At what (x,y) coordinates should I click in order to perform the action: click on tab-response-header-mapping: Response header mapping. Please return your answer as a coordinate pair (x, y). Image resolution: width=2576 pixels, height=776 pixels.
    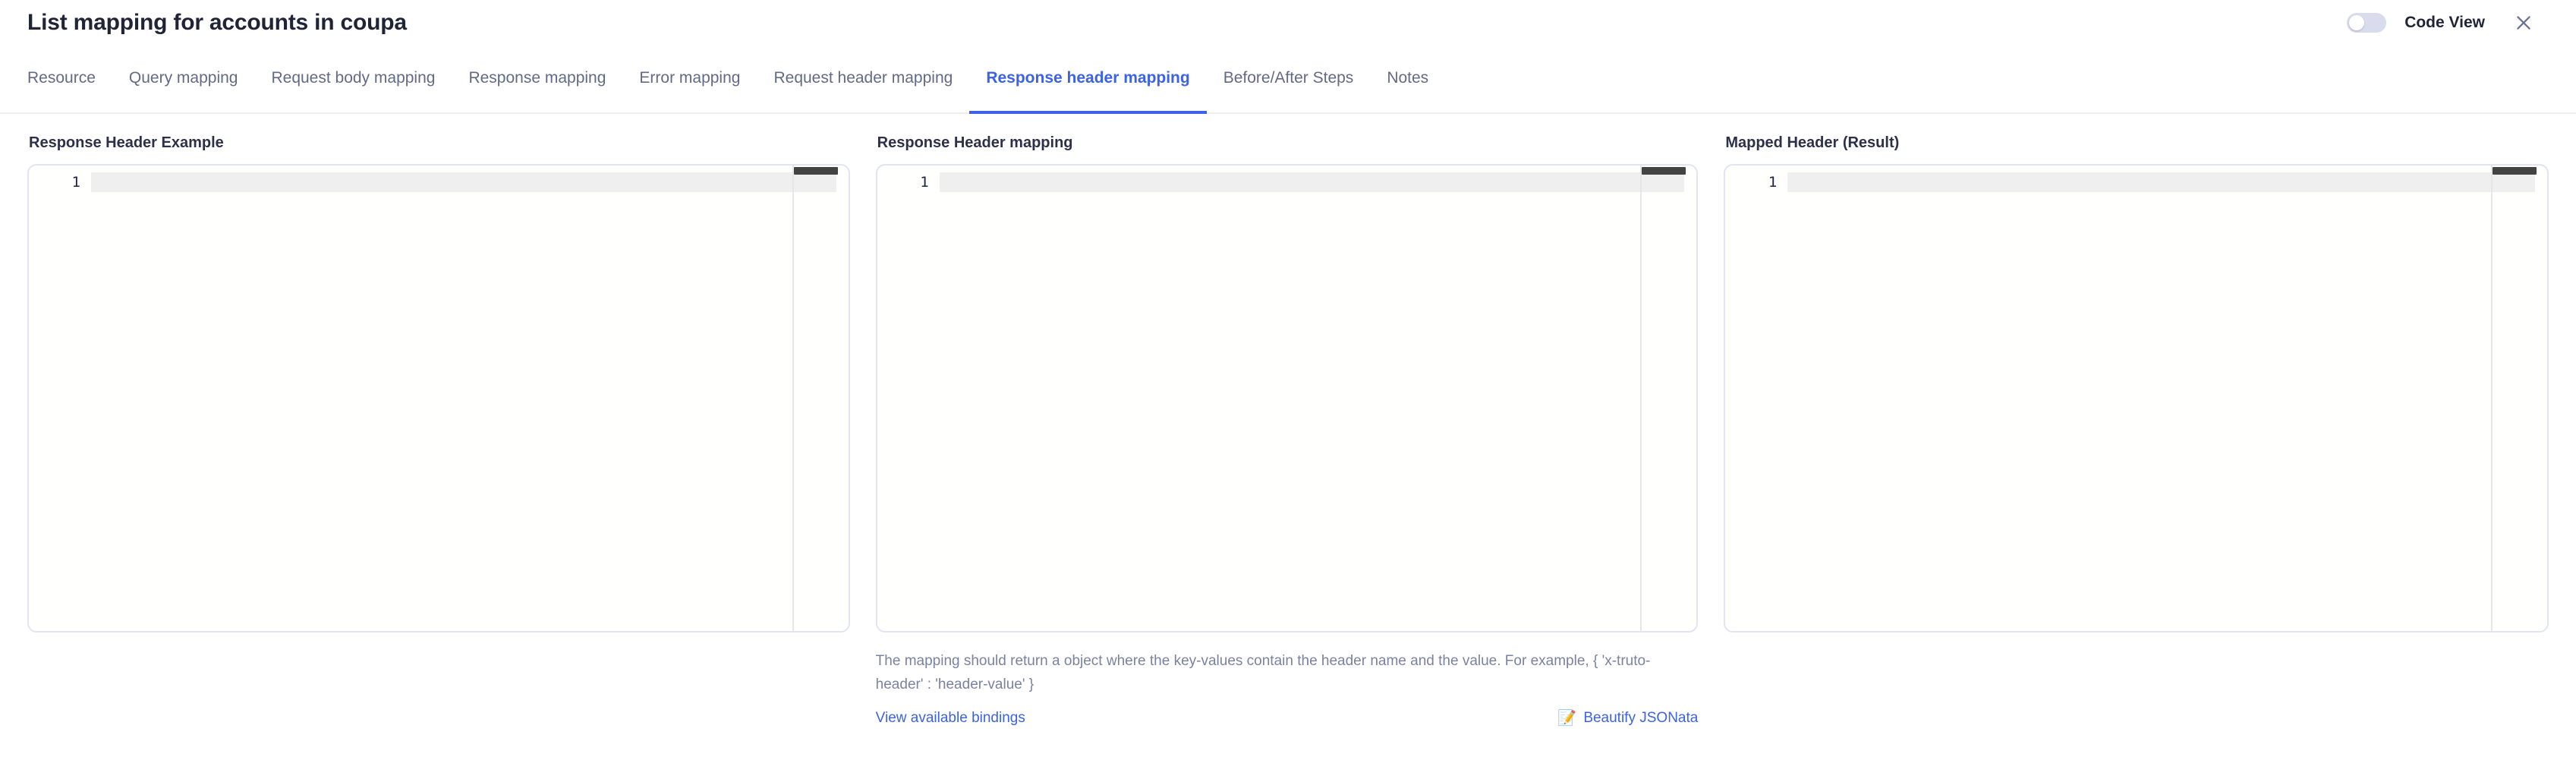
    Looking at the image, I should click on (1088, 80).